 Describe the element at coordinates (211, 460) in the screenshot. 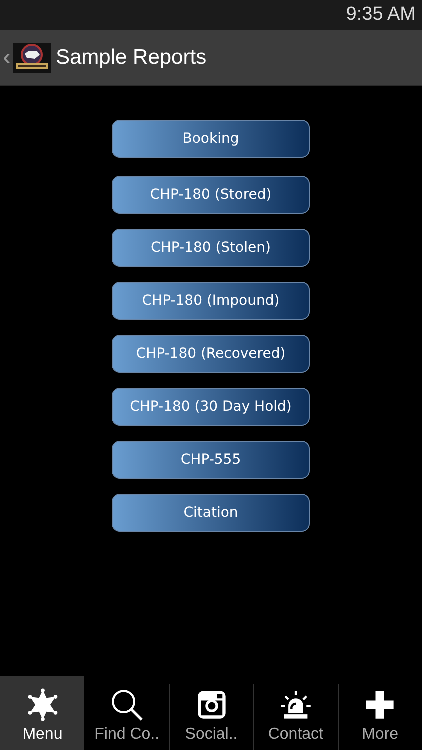

I see `report-button: CHP-555` at that location.